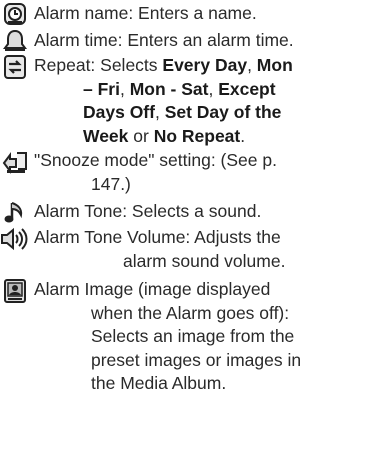  I want to click on option-except-days-off: Except, so click(247, 88).